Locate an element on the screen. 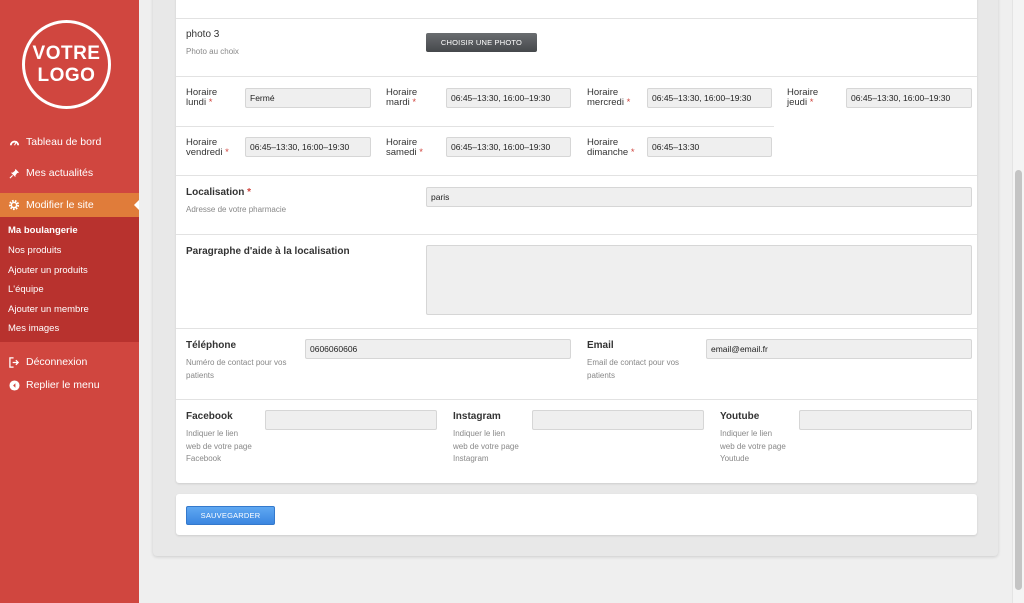 Image resolution: width=1024 pixels, height=603 pixels. location-hint: Adresse de votre pharmacie is located at coordinates (236, 209).